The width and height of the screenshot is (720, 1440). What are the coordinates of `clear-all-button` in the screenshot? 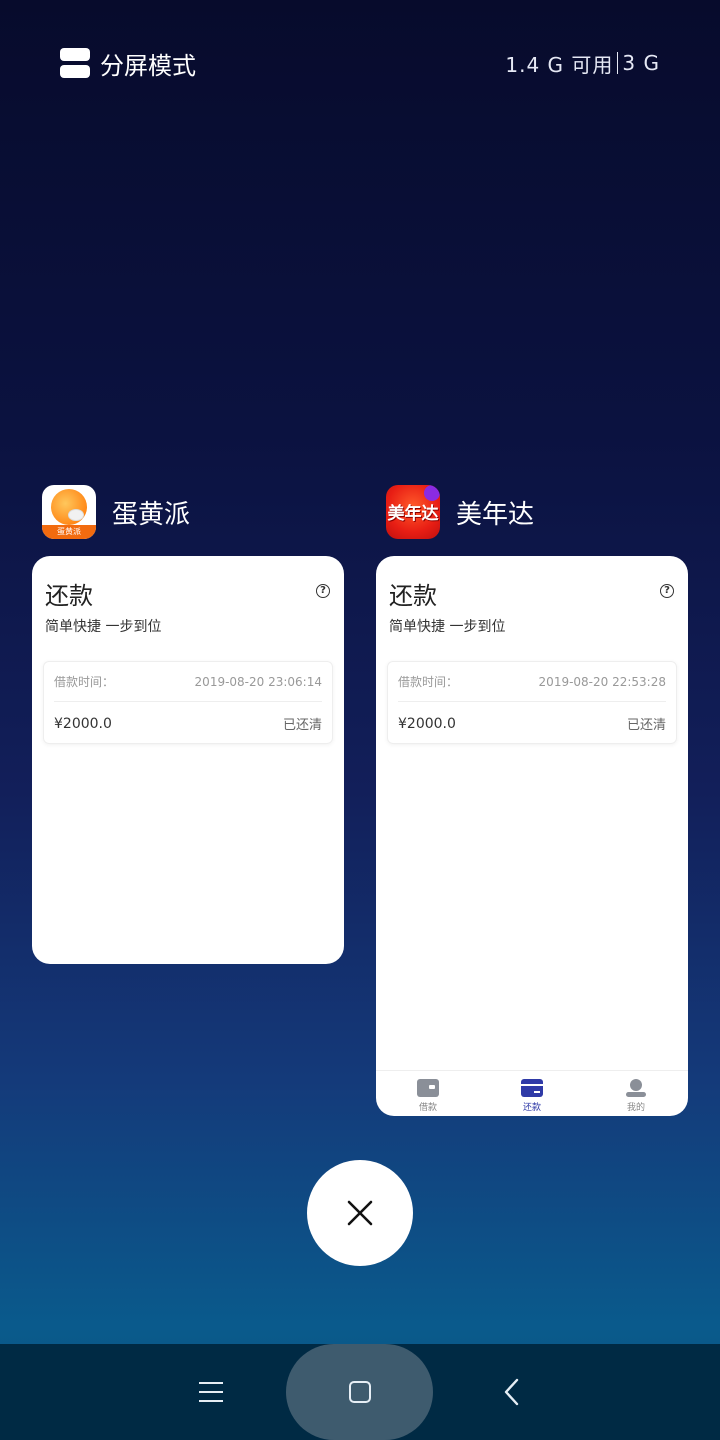 It's located at (360, 1213).